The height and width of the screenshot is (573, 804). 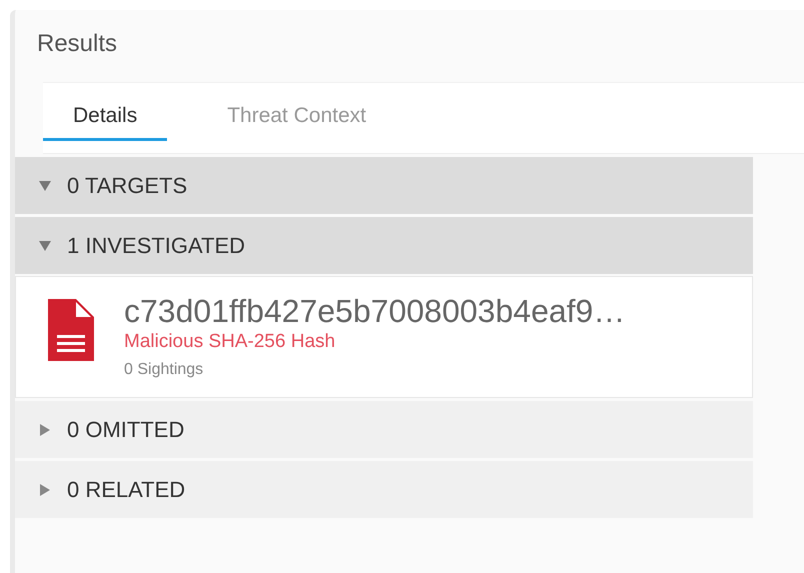 I want to click on sightings-count: 0 Sightings, so click(x=164, y=370).